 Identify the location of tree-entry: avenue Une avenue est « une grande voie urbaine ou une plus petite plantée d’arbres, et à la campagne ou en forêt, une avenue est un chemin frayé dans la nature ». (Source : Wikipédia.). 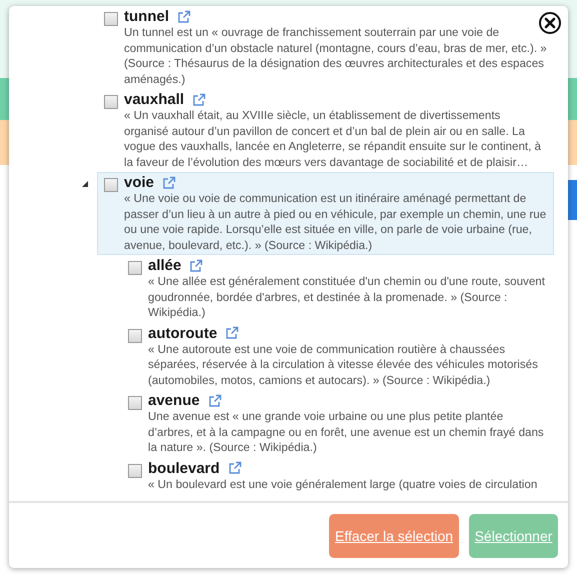
(337, 424).